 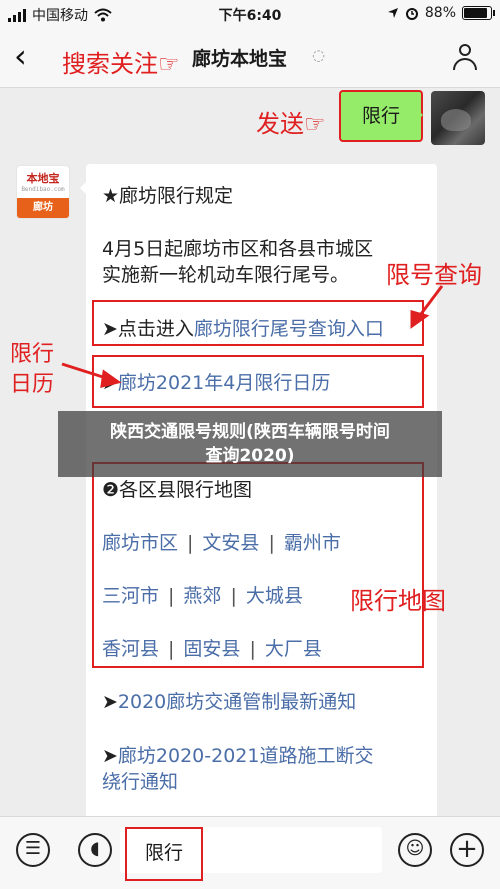 I want to click on road-link-line2: 绕行通知, so click(x=140, y=780).